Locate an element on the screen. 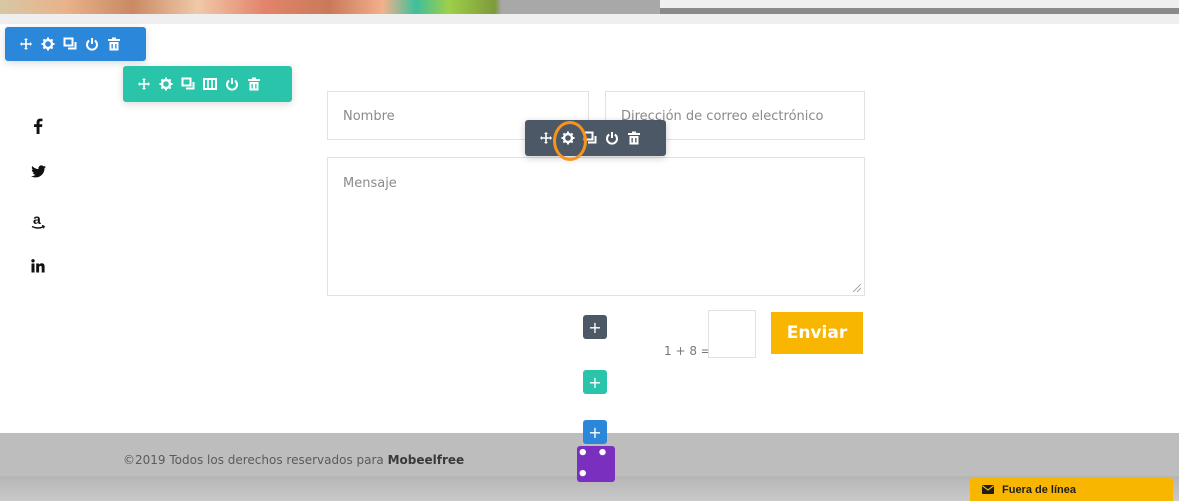 This screenshot has height=501, width=1179. message-placeholder: Mensaje is located at coordinates (370, 183).